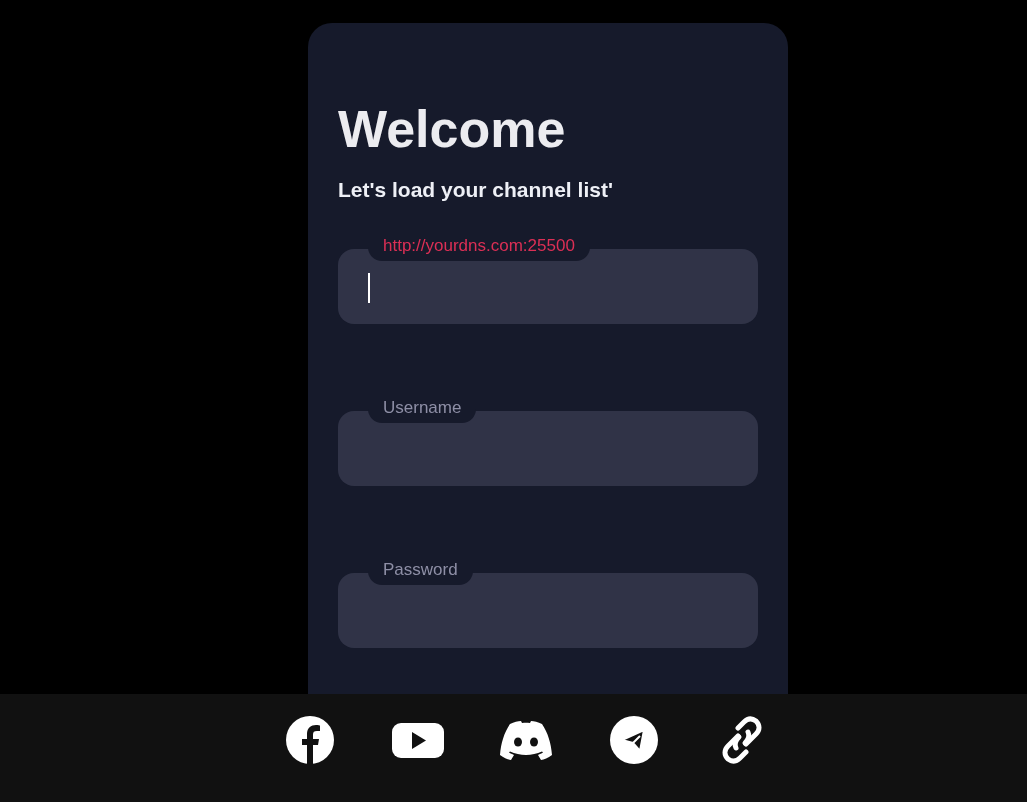  What do you see at coordinates (479, 248) in the screenshot?
I see `field-label: http://yourdns.com:25500` at bounding box center [479, 248].